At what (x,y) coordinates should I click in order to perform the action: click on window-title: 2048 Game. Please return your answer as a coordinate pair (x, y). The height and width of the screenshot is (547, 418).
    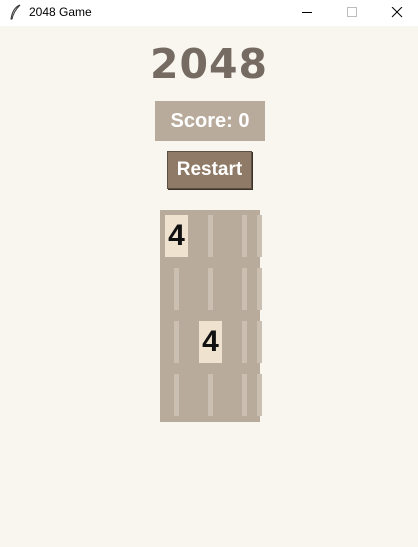
    Looking at the image, I should click on (60, 12).